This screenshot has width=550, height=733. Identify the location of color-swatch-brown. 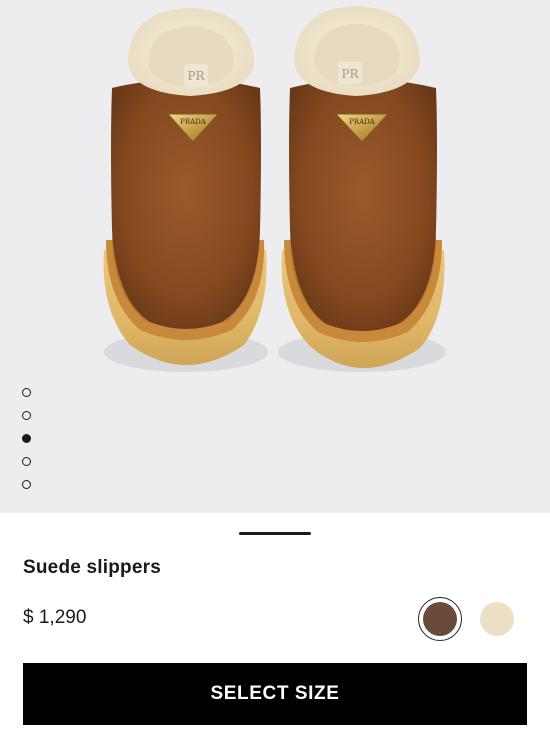
(440, 619).